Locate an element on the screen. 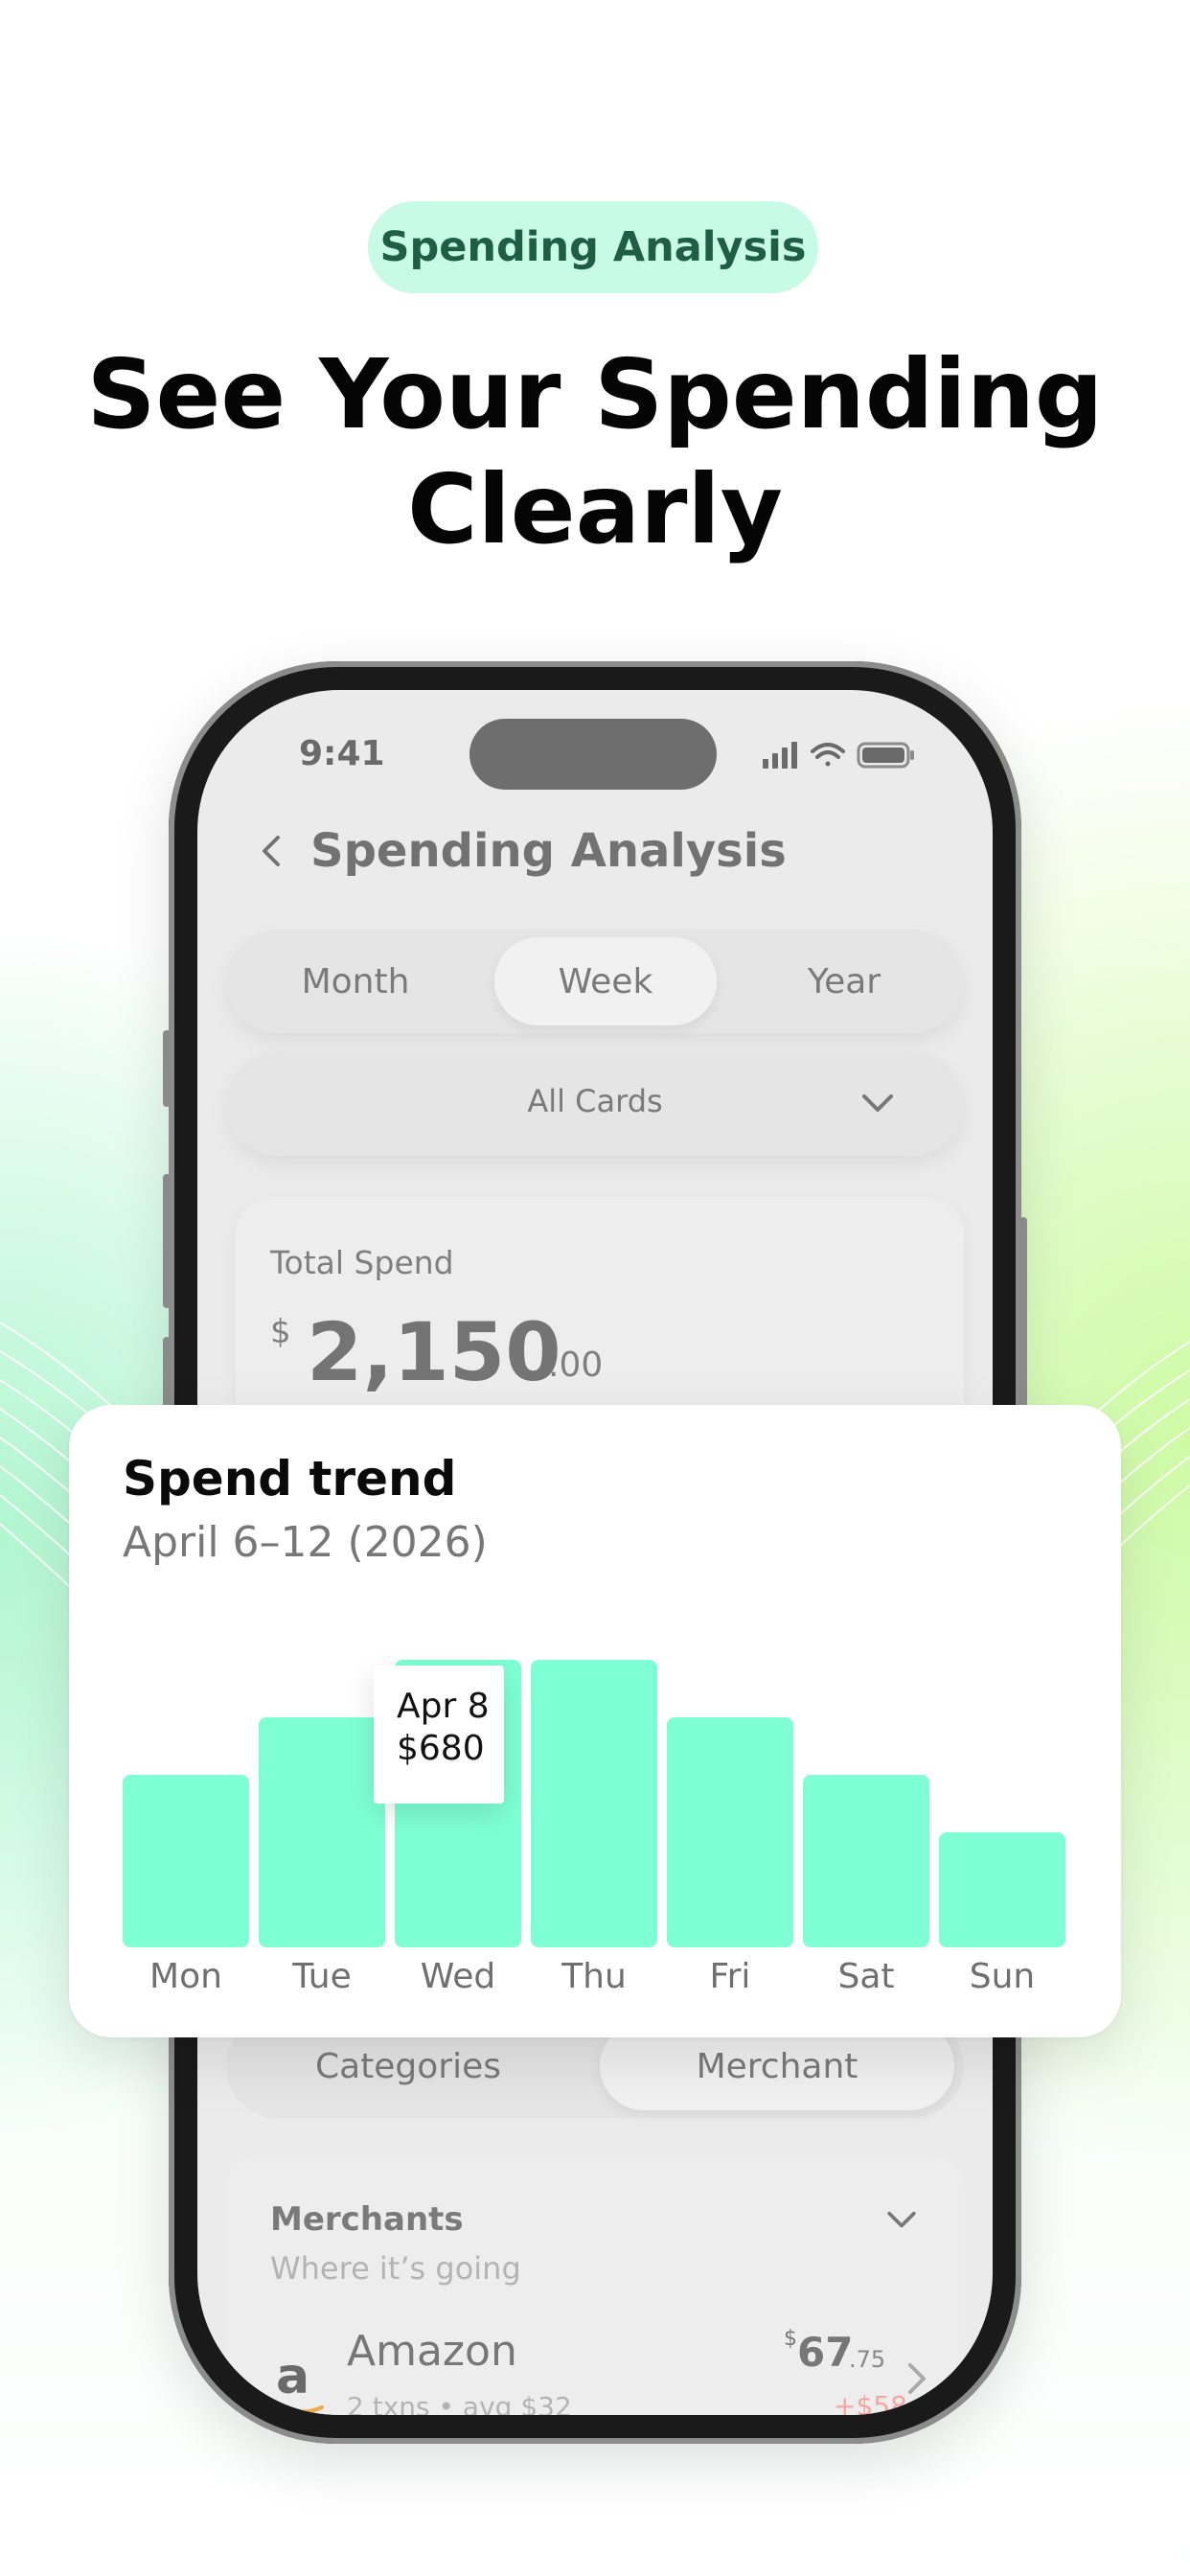  merchants-title: Merchants is located at coordinates (367, 2219).